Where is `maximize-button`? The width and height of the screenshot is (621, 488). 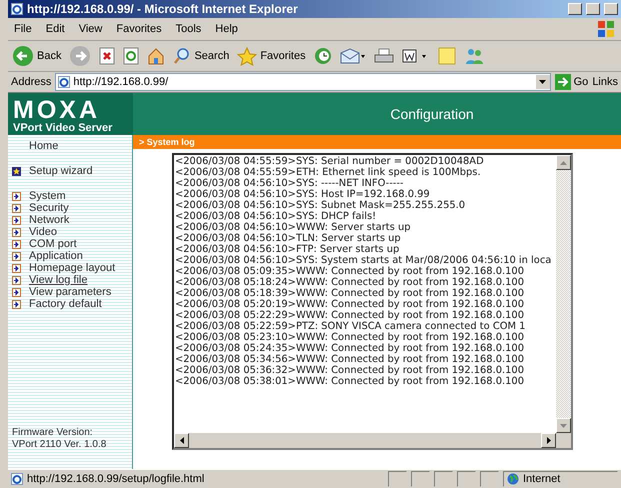
maximize-button is located at coordinates (593, 9).